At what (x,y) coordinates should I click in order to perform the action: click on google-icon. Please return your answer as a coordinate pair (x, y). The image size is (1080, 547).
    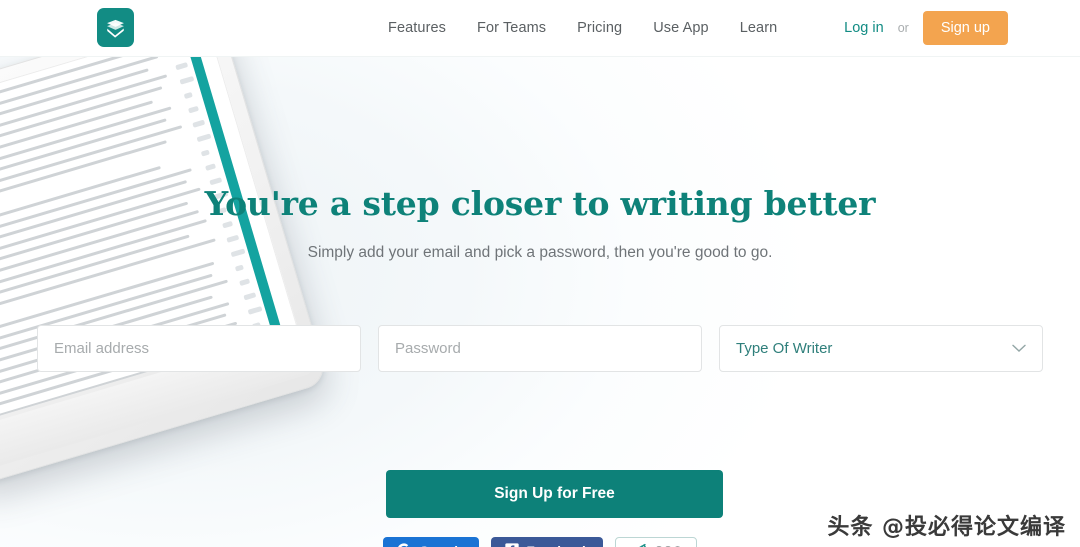
    Looking at the image, I should click on (404, 544).